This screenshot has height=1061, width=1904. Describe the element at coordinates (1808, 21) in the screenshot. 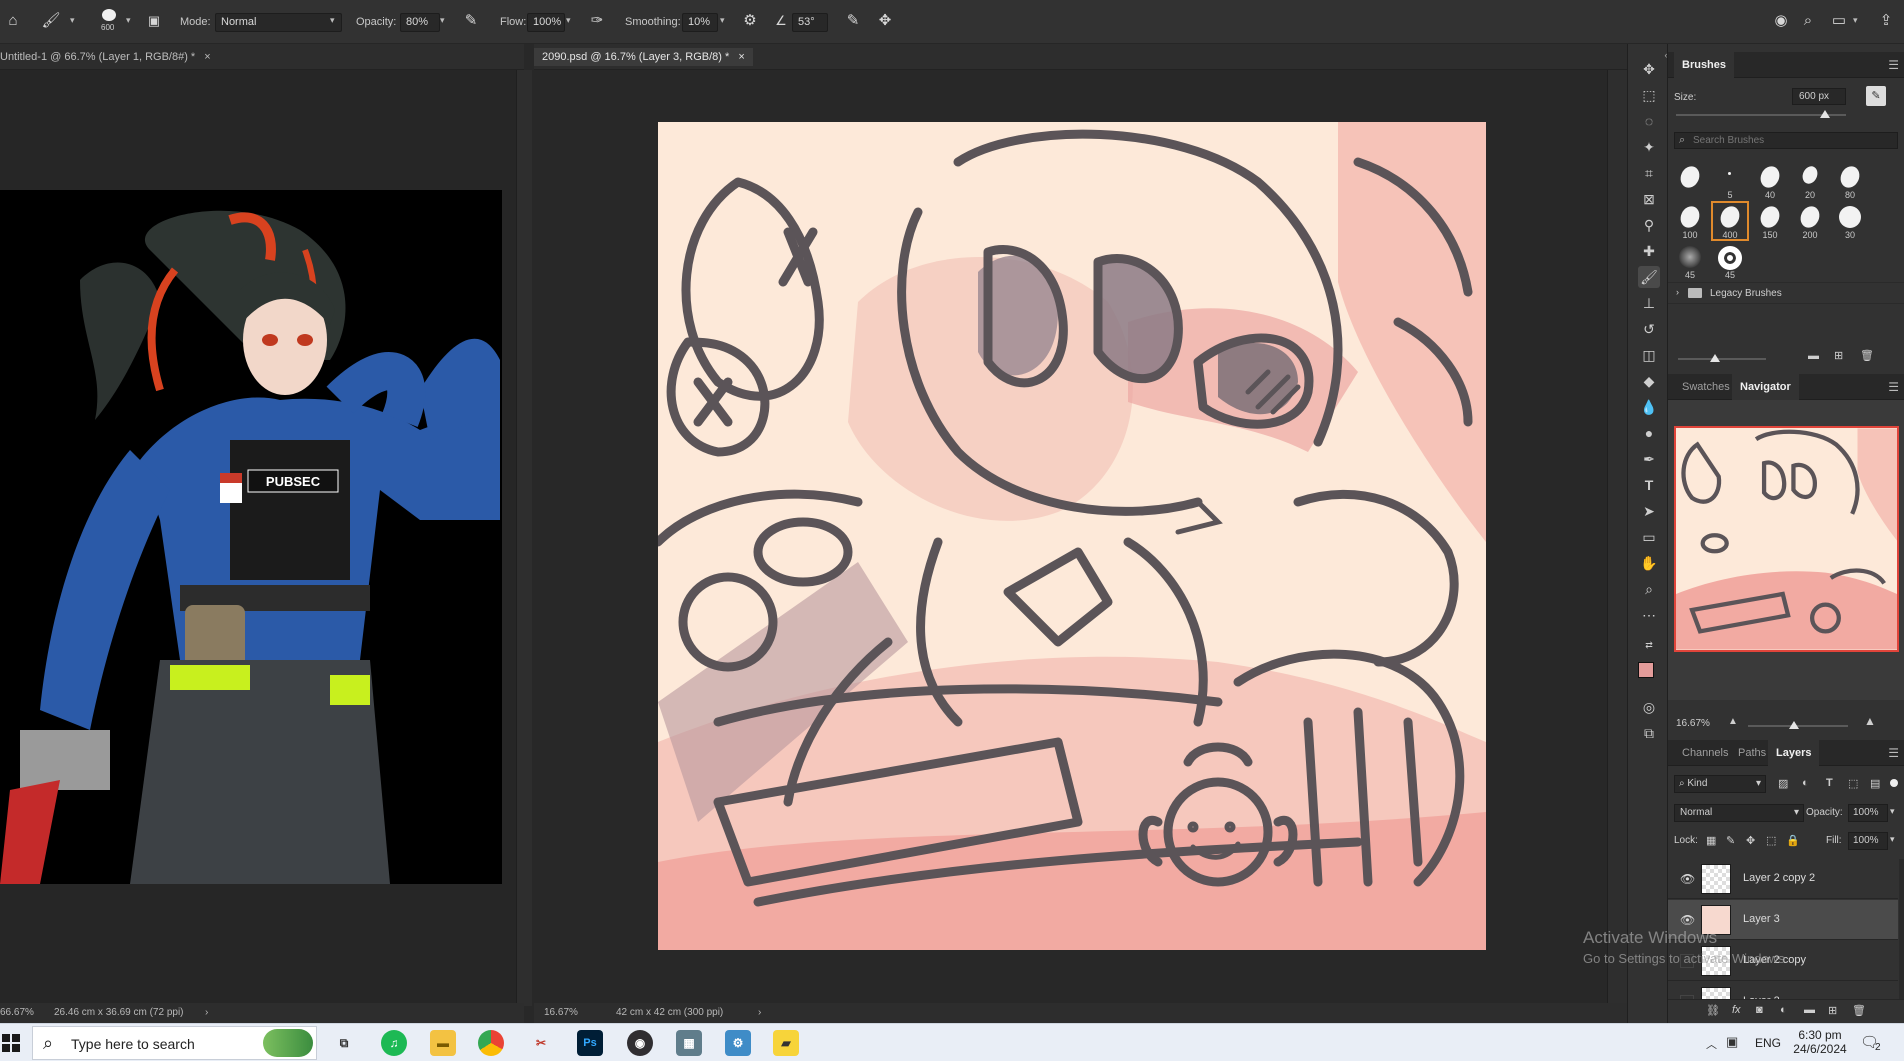

I see `search-icon: ⌕` at that location.